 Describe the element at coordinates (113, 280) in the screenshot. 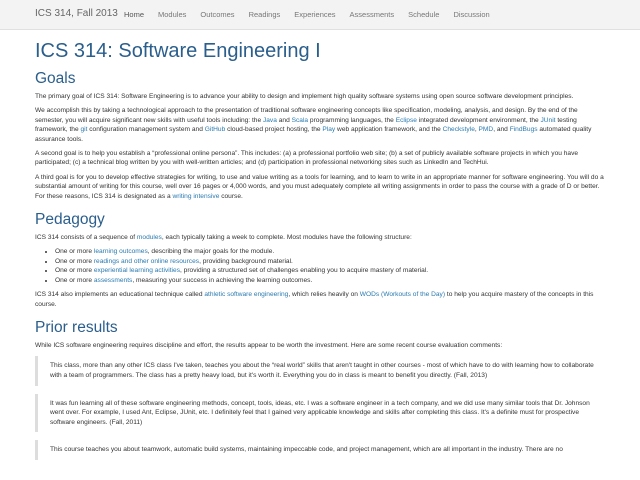

I see `assessments-link: assessments` at that location.